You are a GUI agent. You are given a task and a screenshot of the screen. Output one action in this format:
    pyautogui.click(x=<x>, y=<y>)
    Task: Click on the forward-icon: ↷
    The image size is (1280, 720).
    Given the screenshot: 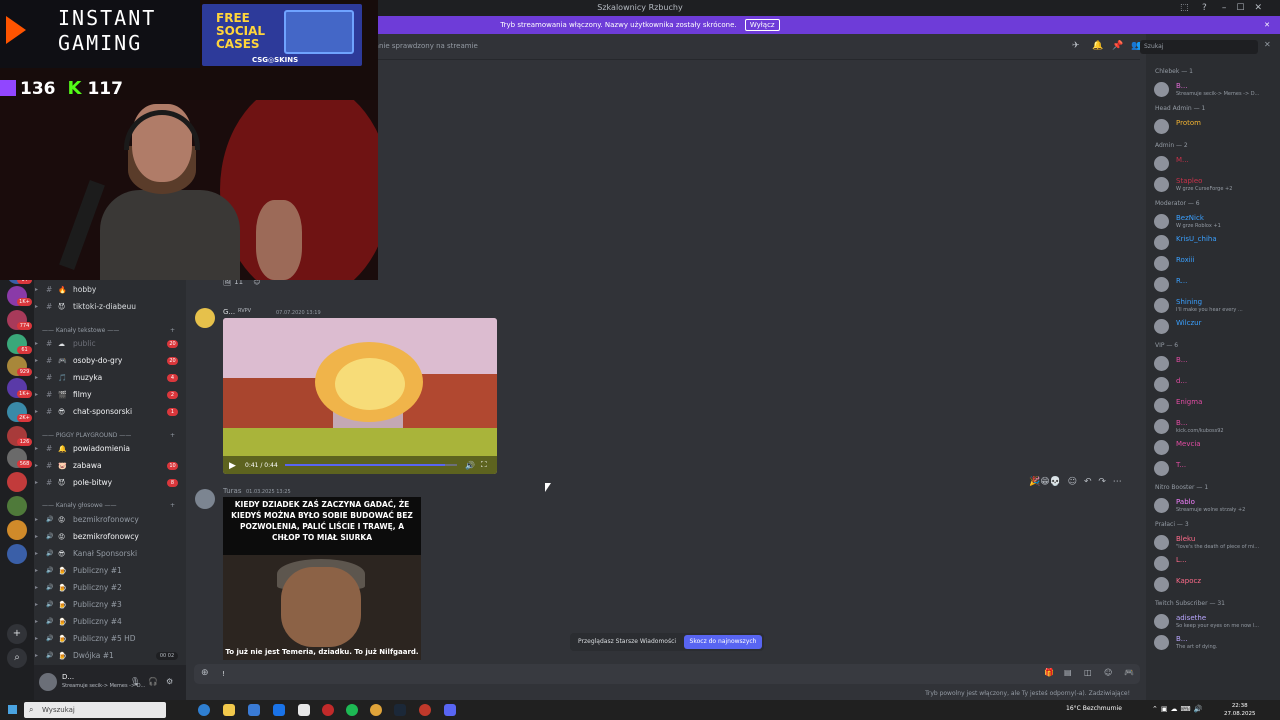 What is the action you would take?
    pyautogui.click(x=1102, y=482)
    